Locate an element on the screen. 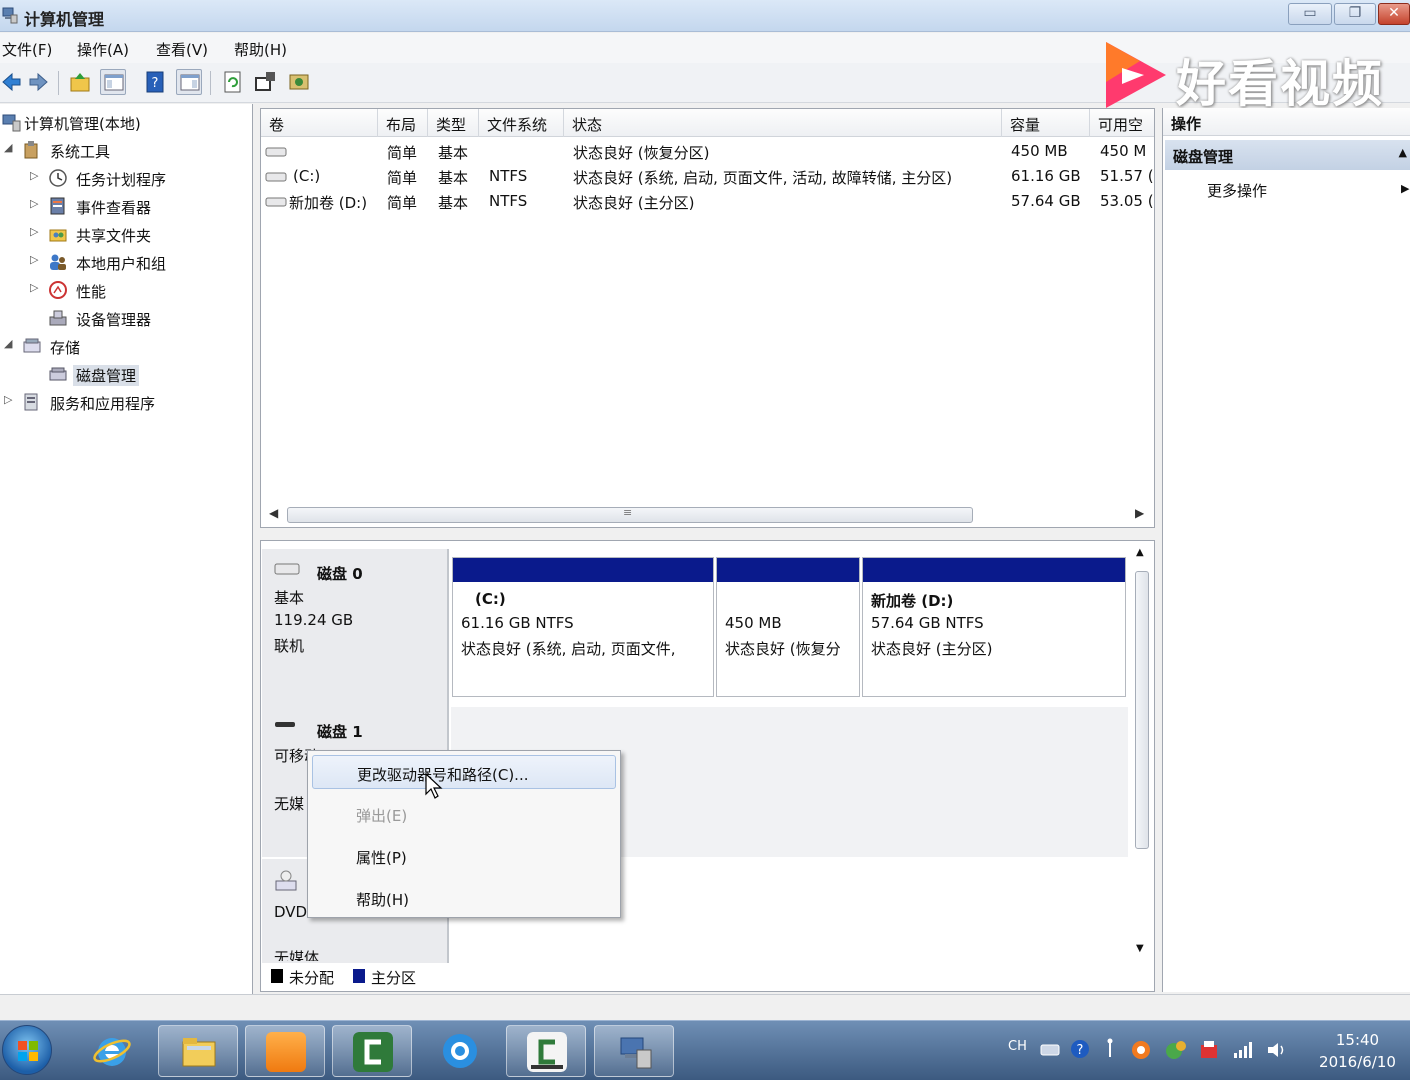 The image size is (1410, 1080). pen-tray-icon is located at coordinates (1110, 1049).